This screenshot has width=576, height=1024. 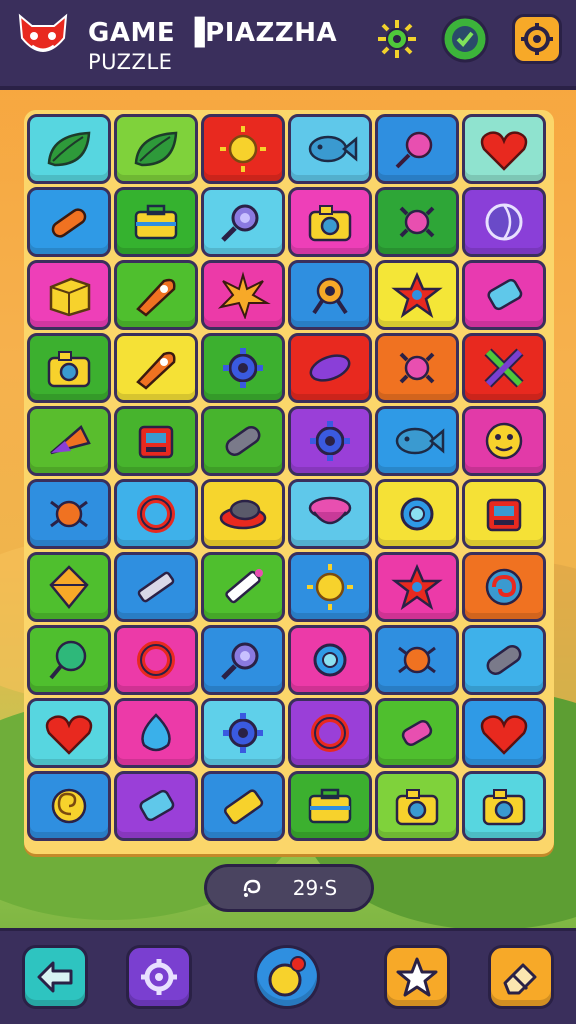 What do you see at coordinates (289, 888) in the screenshot?
I see `timer-display: 29·S` at bounding box center [289, 888].